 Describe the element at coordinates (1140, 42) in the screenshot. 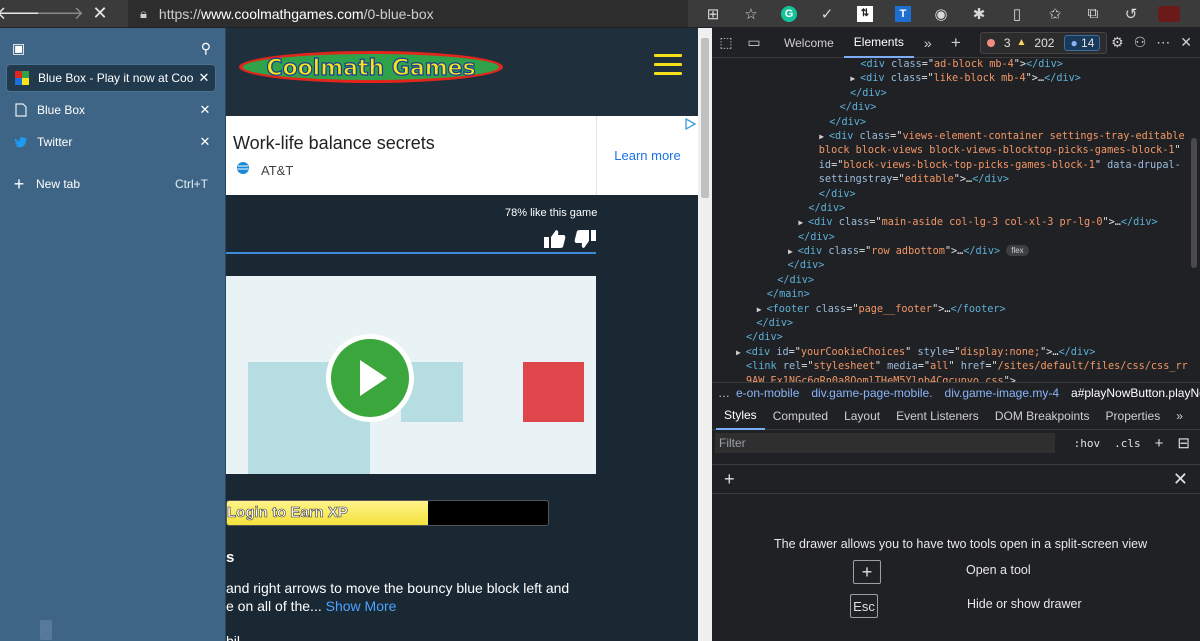

I see `customize-icon: ⚇` at that location.